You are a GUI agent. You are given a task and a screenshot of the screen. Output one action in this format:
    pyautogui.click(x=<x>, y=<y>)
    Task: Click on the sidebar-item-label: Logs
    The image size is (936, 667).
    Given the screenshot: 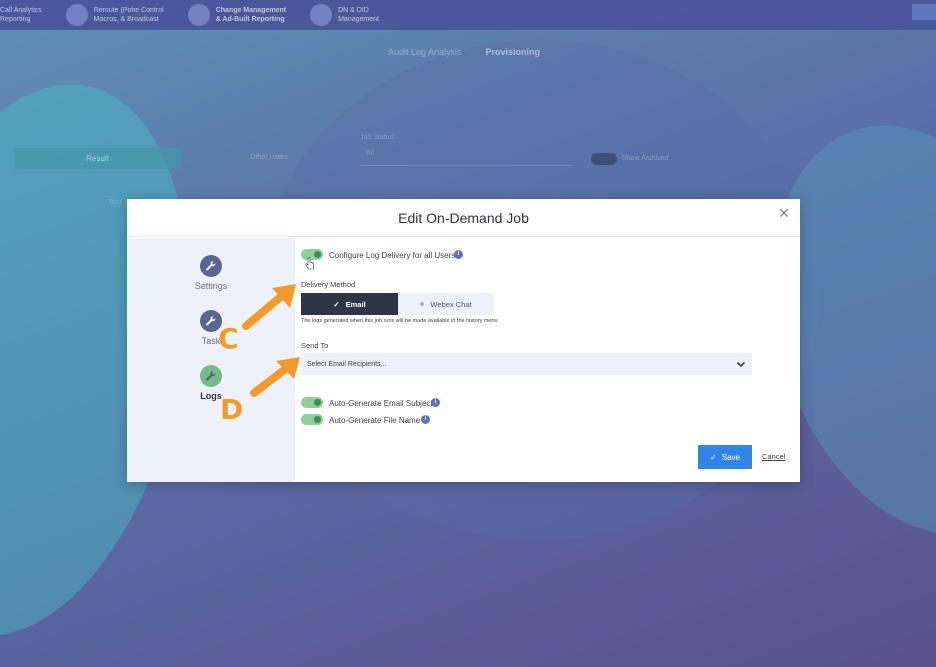 What is the action you would take?
    pyautogui.click(x=211, y=396)
    